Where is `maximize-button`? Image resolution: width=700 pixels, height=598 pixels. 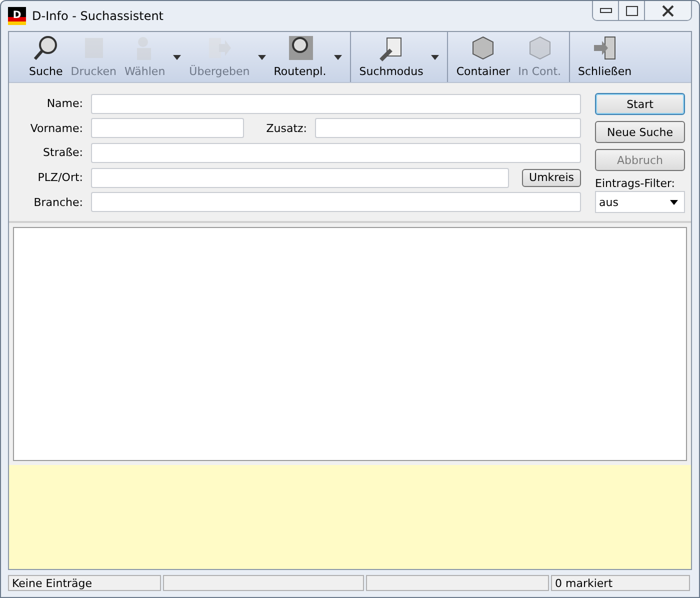 maximize-button is located at coordinates (632, 10).